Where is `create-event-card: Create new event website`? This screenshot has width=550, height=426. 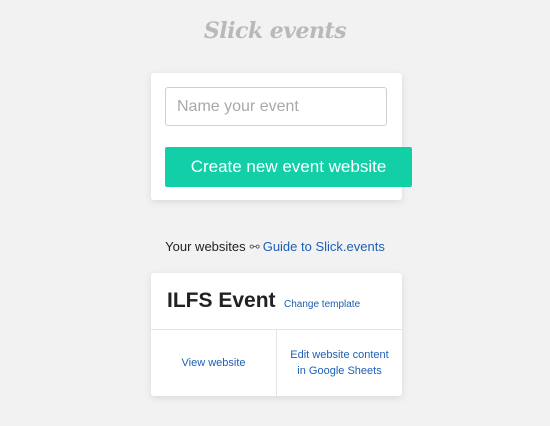 create-event-card: Create new event website is located at coordinates (281, 136).